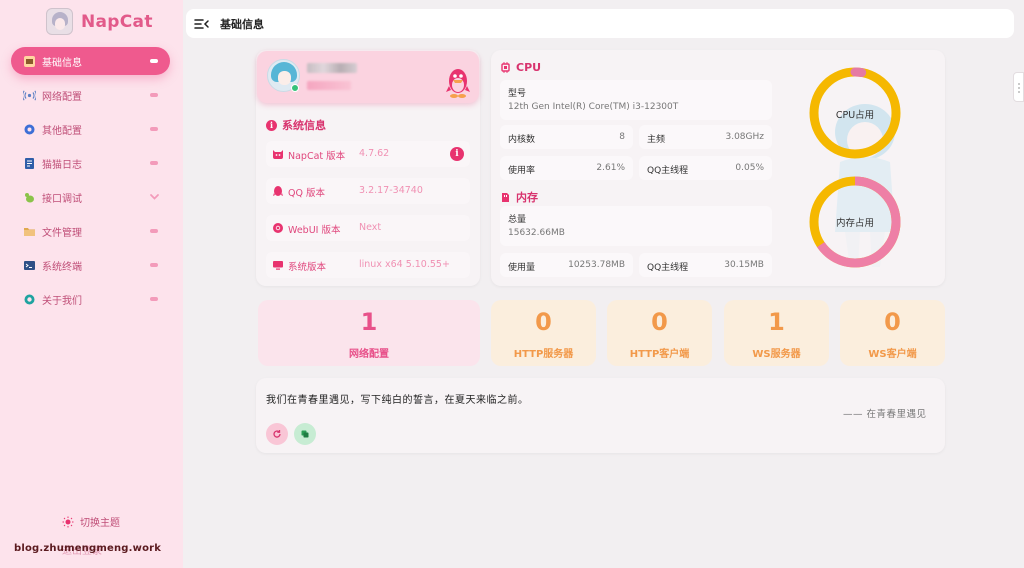 The width and height of the screenshot is (1024, 568). I want to click on bug-icon, so click(29, 197).